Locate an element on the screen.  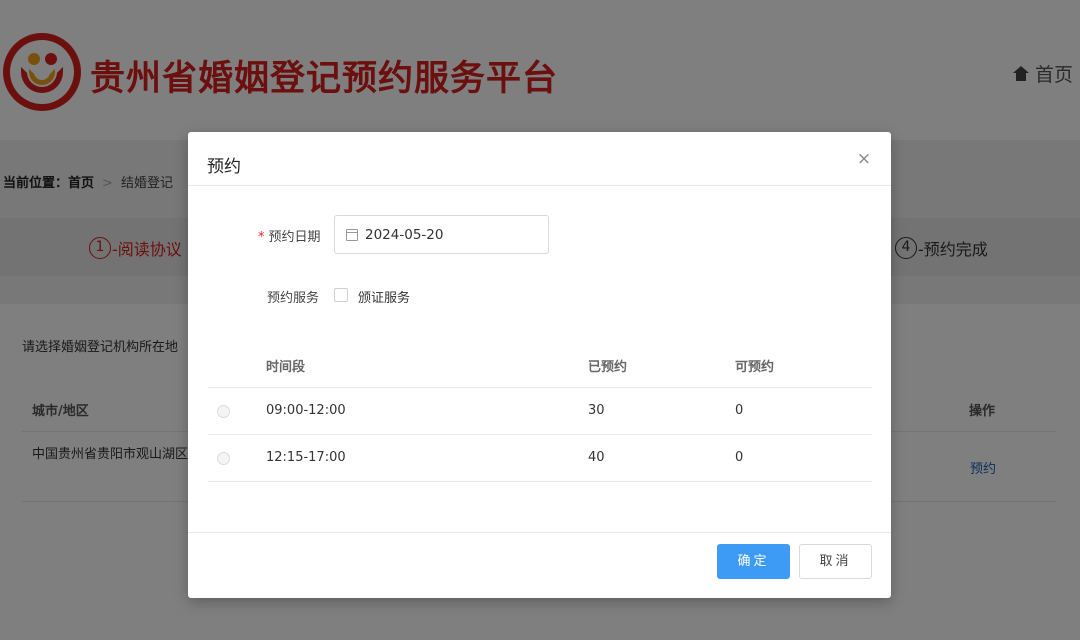
time-slot-table-header: 时间段 已预约 可预约 is located at coordinates (540, 365).